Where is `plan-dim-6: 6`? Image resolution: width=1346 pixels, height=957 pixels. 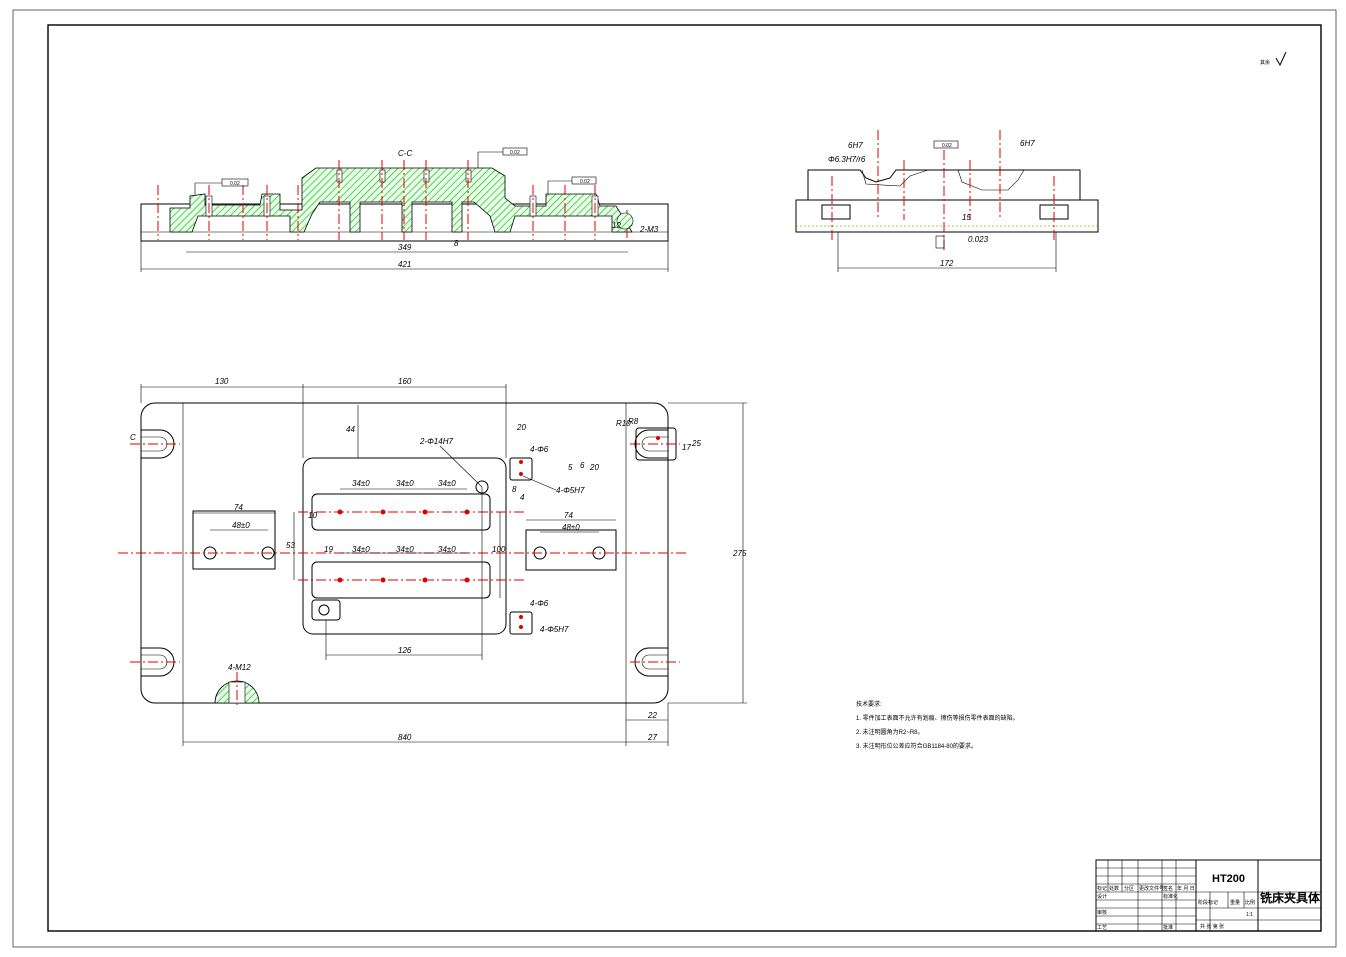
plan-dim-6: 6 is located at coordinates (582, 465).